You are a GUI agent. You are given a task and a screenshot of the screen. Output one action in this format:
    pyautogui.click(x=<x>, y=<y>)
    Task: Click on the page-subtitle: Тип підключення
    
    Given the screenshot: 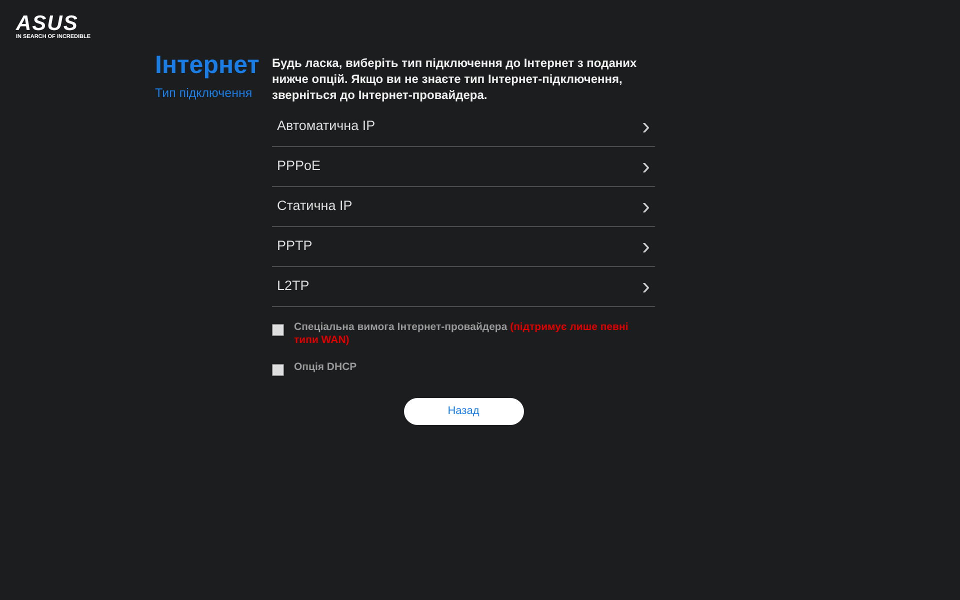 What is the action you would take?
    pyautogui.click(x=204, y=93)
    